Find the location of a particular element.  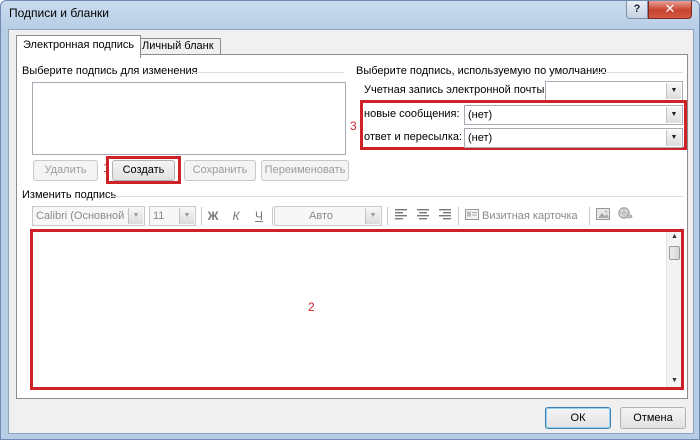

font-color-select: Авто ▼ is located at coordinates (328, 216).